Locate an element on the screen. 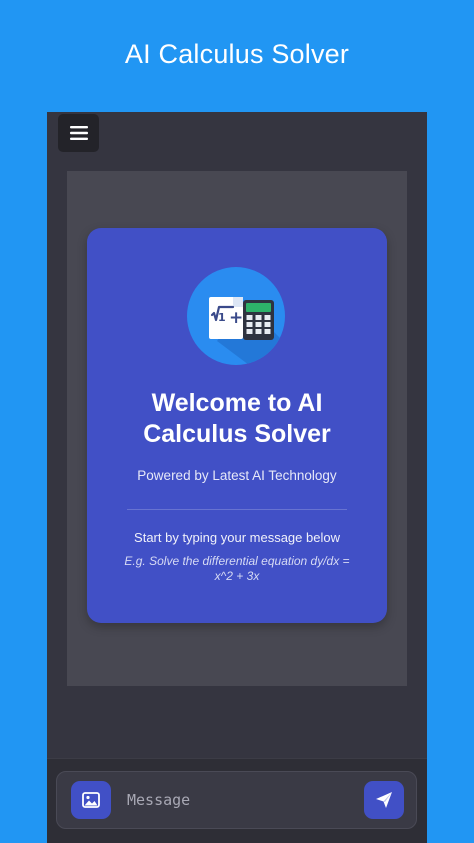 The image size is (474, 843). welcome-subtitle: Powered by Latest AI Technology is located at coordinates (237, 475).